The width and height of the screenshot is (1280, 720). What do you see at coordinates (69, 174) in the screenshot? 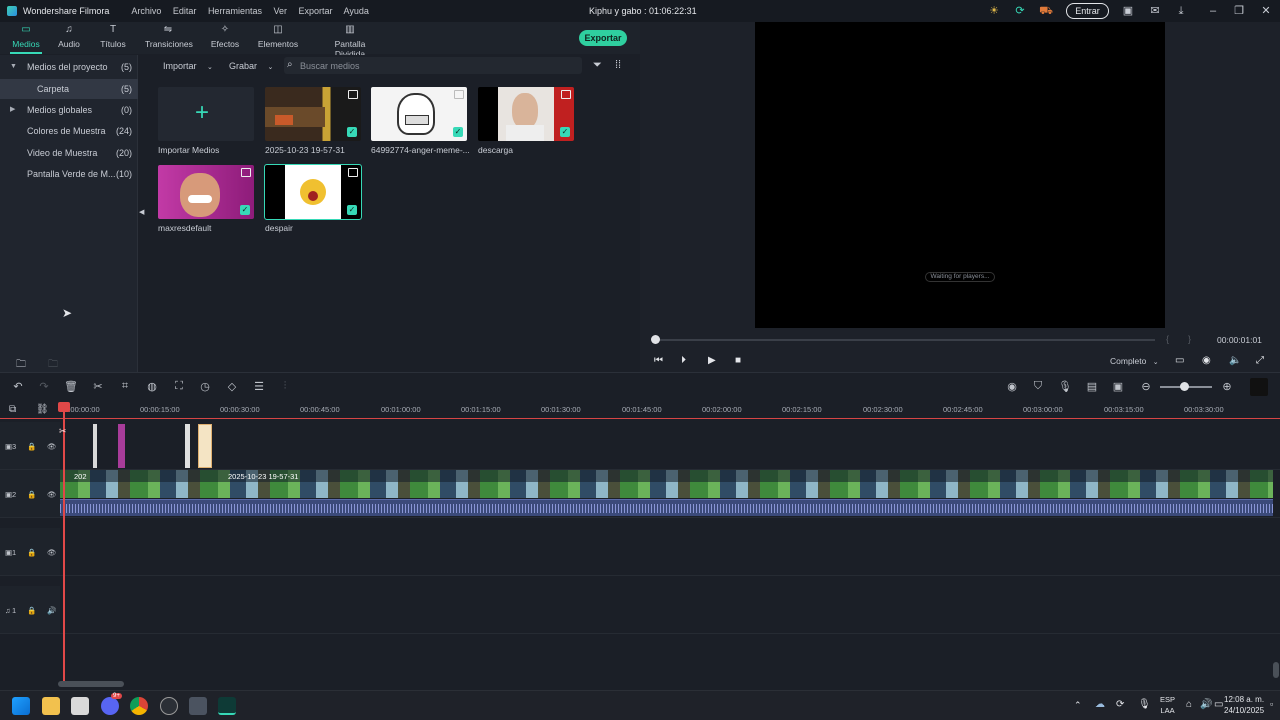
I see `library-item-green-screen: Pantalla Verde de M... (10)` at bounding box center [69, 174].